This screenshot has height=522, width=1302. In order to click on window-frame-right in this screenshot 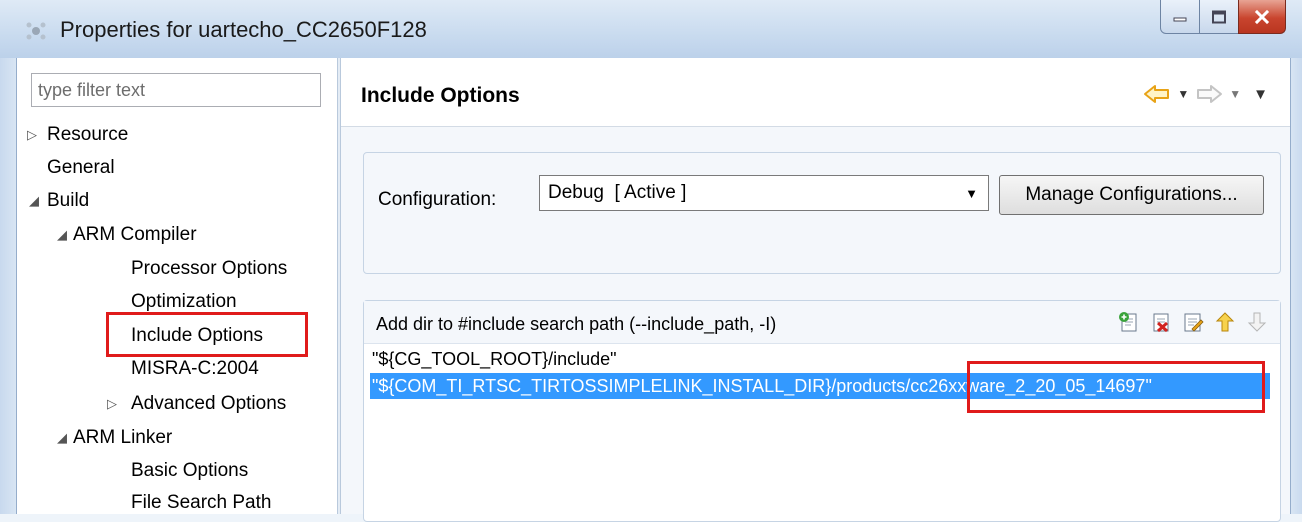, I will do `click(1296, 286)`.